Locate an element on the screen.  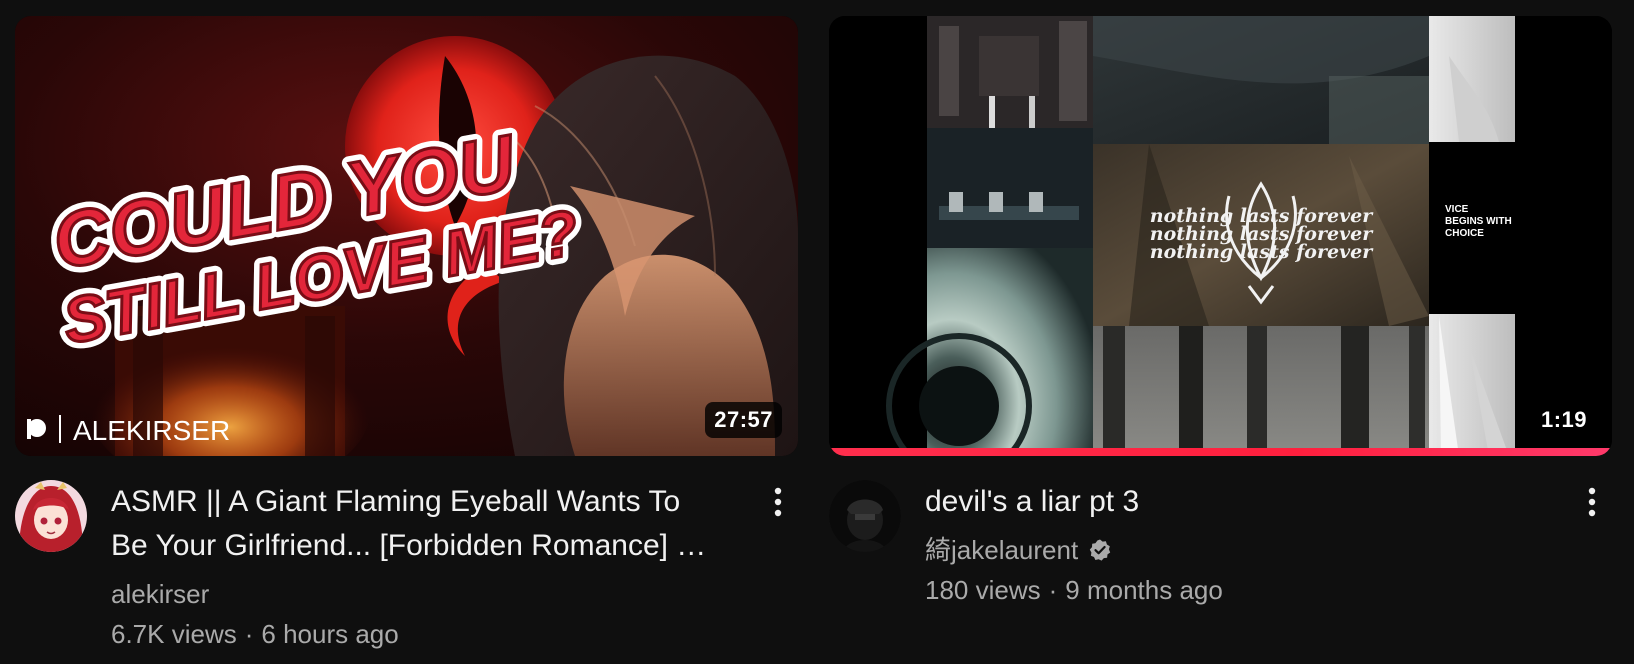
thumbnail-vice-line: CHOICE is located at coordinates (1464, 233).